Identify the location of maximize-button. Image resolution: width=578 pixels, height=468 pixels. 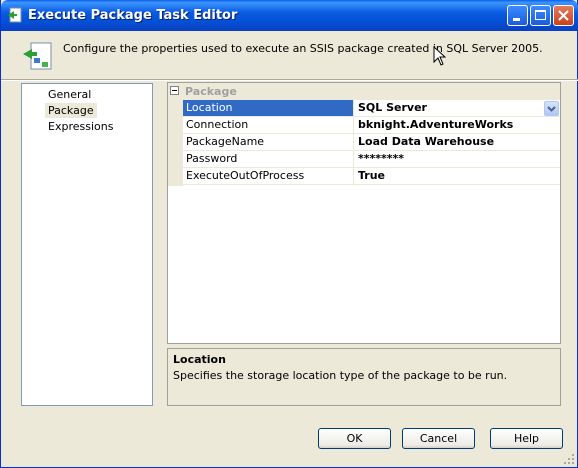
(540, 15).